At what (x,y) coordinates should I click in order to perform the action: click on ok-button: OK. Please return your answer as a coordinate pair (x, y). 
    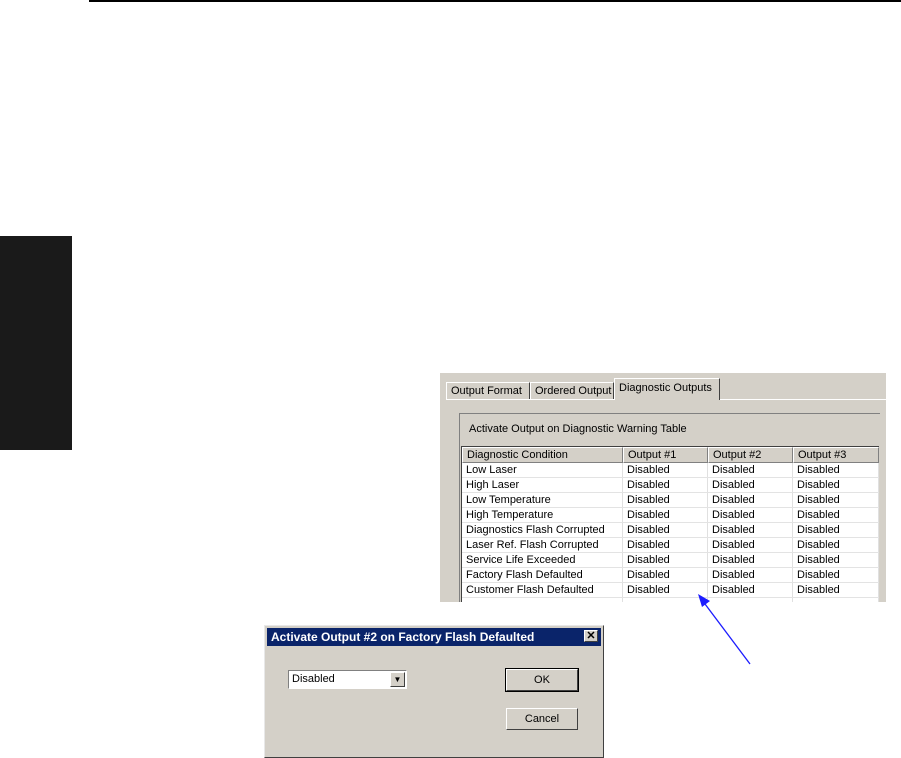
    Looking at the image, I should click on (542, 680).